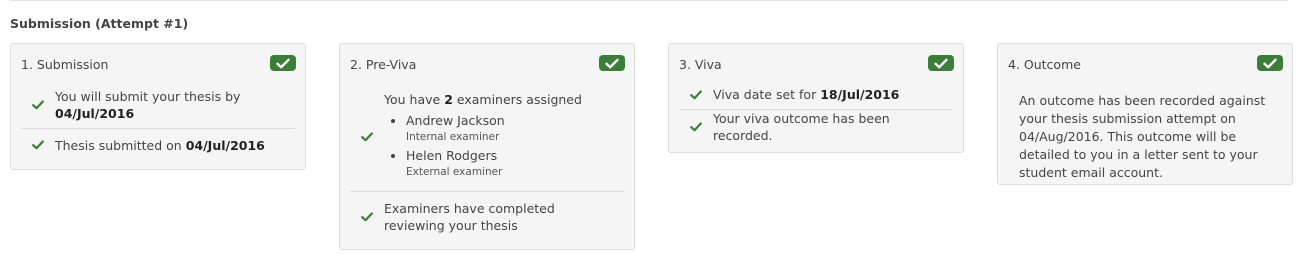 The width and height of the screenshot is (1298, 264). Describe the element at coordinates (453, 137) in the screenshot. I see `examiner-role: Internal examiner` at that location.